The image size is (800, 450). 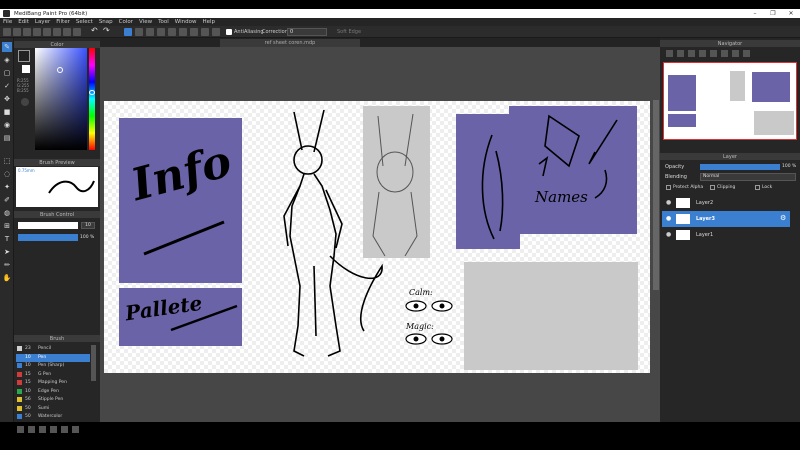 I want to click on brush-size-slider, so click(x=48, y=225).